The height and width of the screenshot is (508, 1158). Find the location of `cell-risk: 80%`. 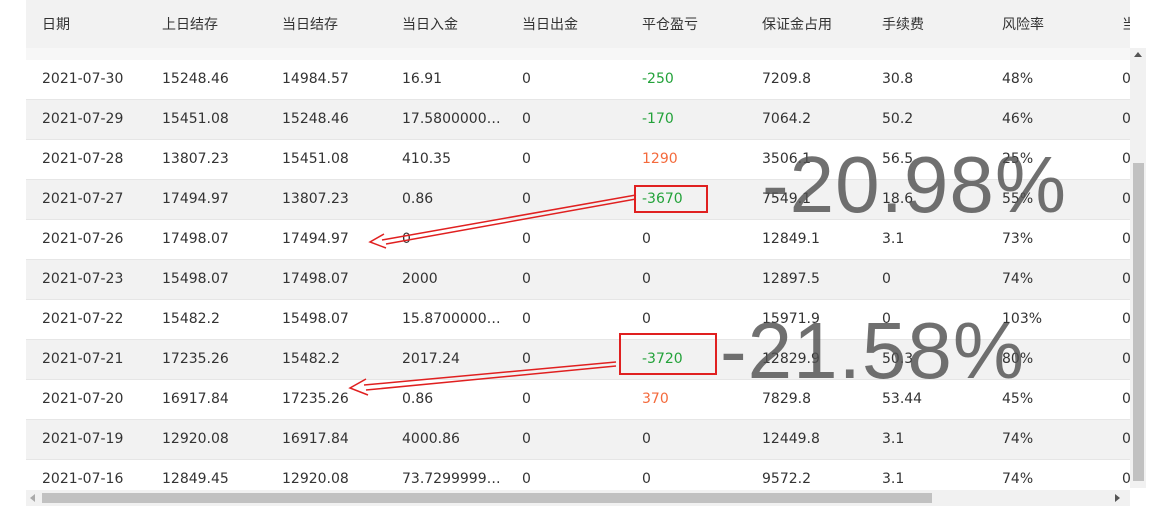

cell-risk: 80% is located at coordinates (1018, 359).